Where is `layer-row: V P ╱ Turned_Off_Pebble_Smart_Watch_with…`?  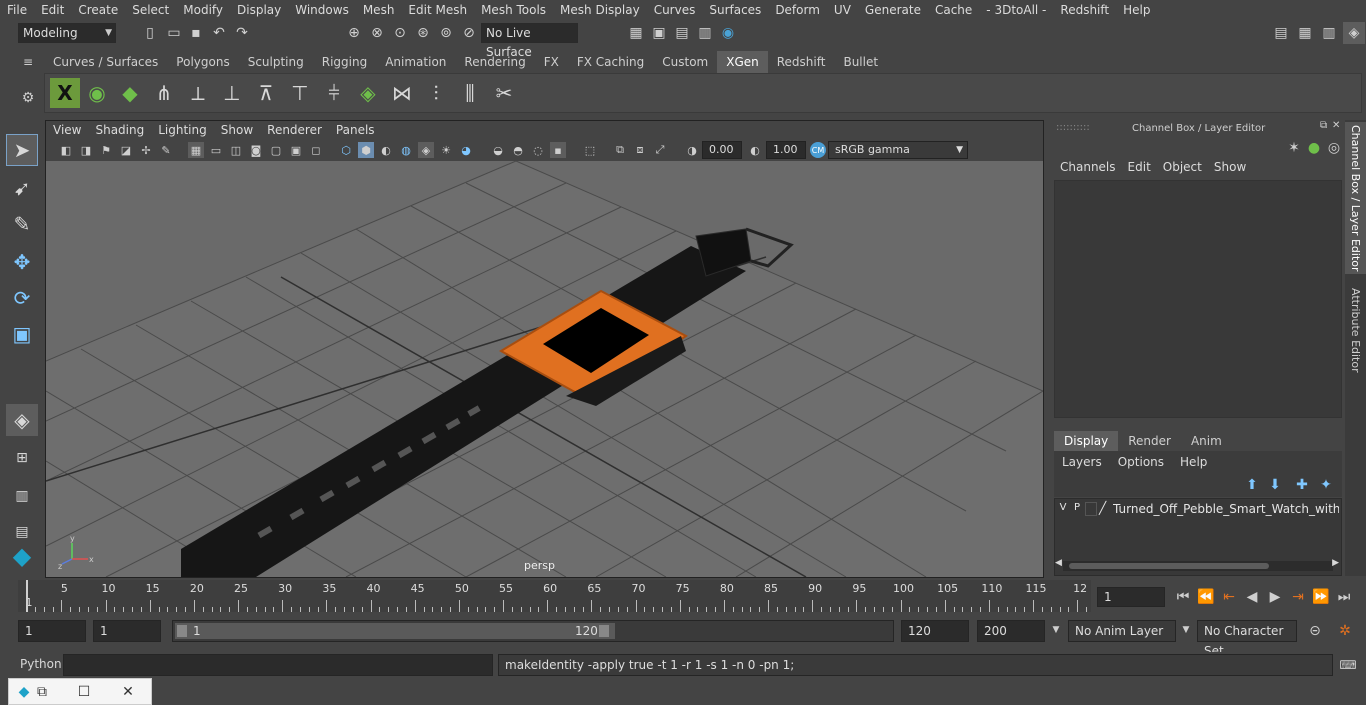
layer-row: V P ╱ Turned_Off_Pebble_Smart_Watch_with… is located at coordinates (1198, 510).